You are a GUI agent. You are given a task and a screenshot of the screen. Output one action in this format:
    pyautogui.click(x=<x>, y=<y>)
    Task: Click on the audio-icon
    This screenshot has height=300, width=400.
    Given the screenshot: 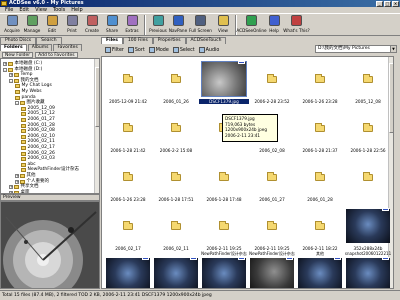 What is the action you would take?
    pyautogui.click(x=201, y=50)
    